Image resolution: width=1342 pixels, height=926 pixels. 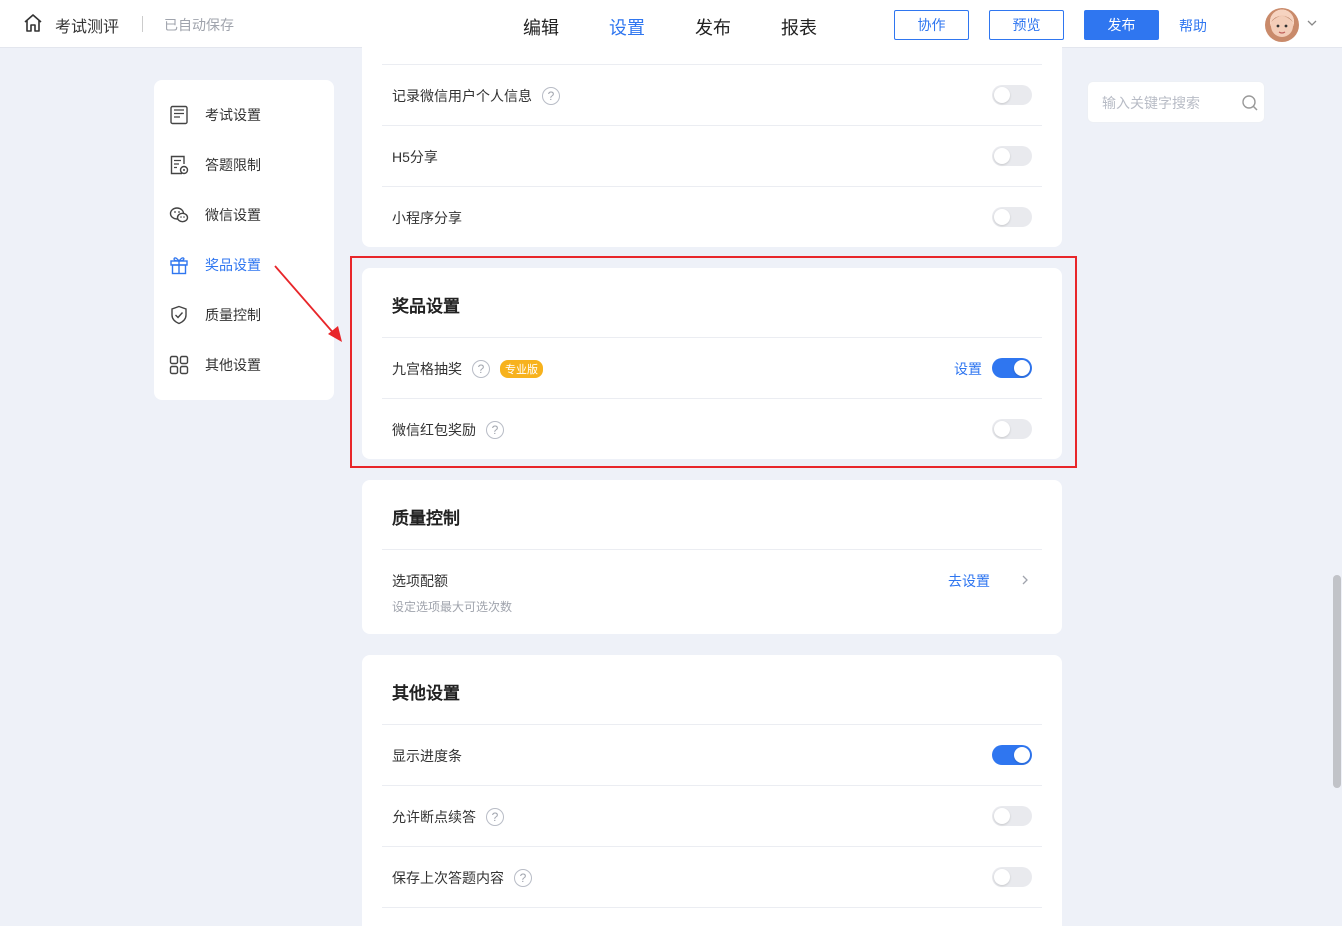 What do you see at coordinates (1012, 217) in the screenshot?
I see `miniprogram-share-toggle` at bounding box center [1012, 217].